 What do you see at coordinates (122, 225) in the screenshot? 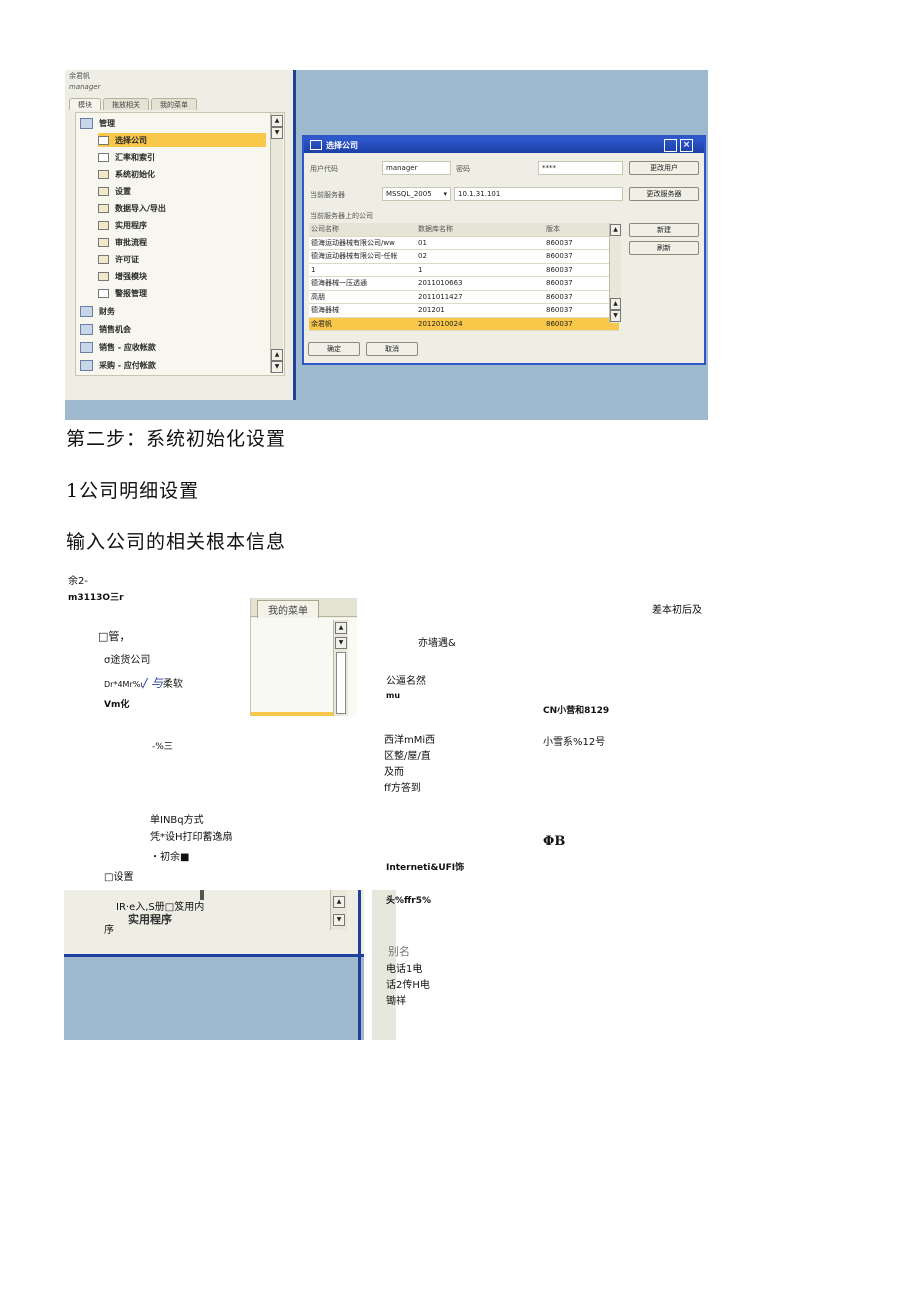
I see `tree-item-utilities: 实用程序` at bounding box center [122, 225].